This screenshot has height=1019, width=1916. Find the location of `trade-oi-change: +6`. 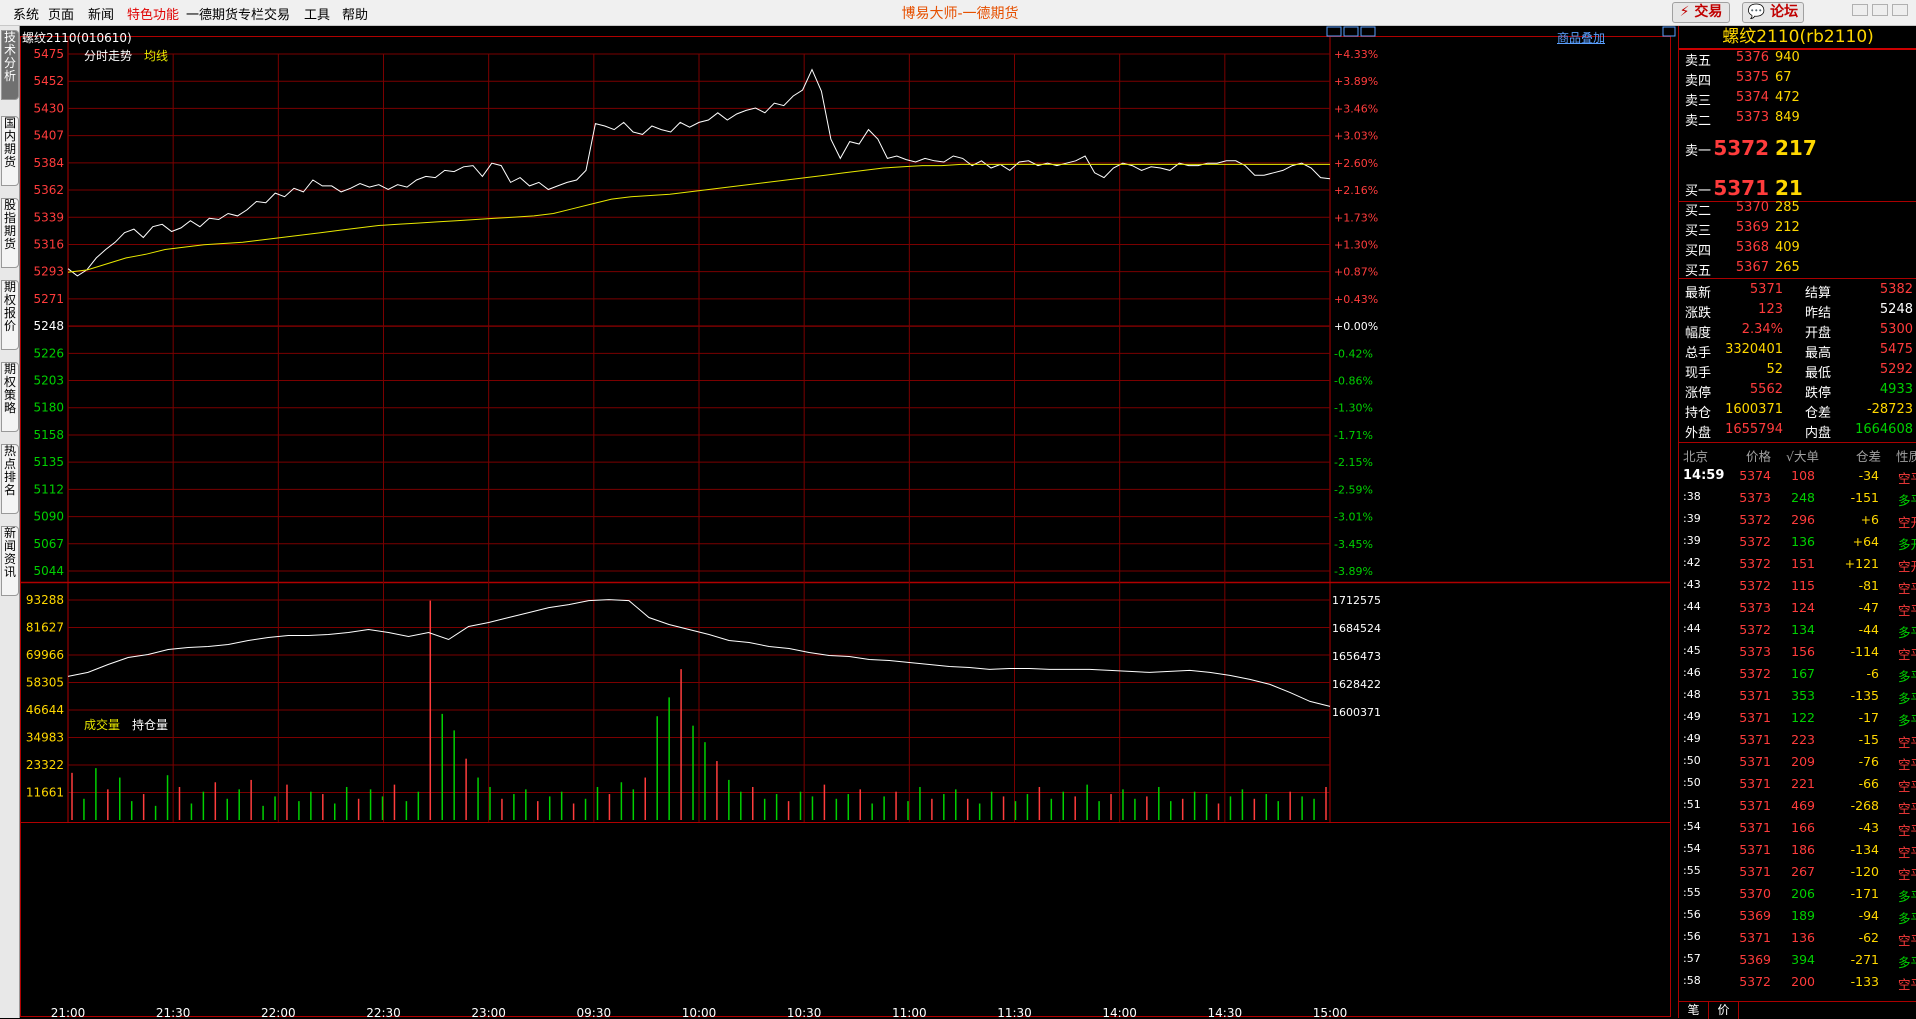

trade-oi-change: +6 is located at coordinates (1869, 519).